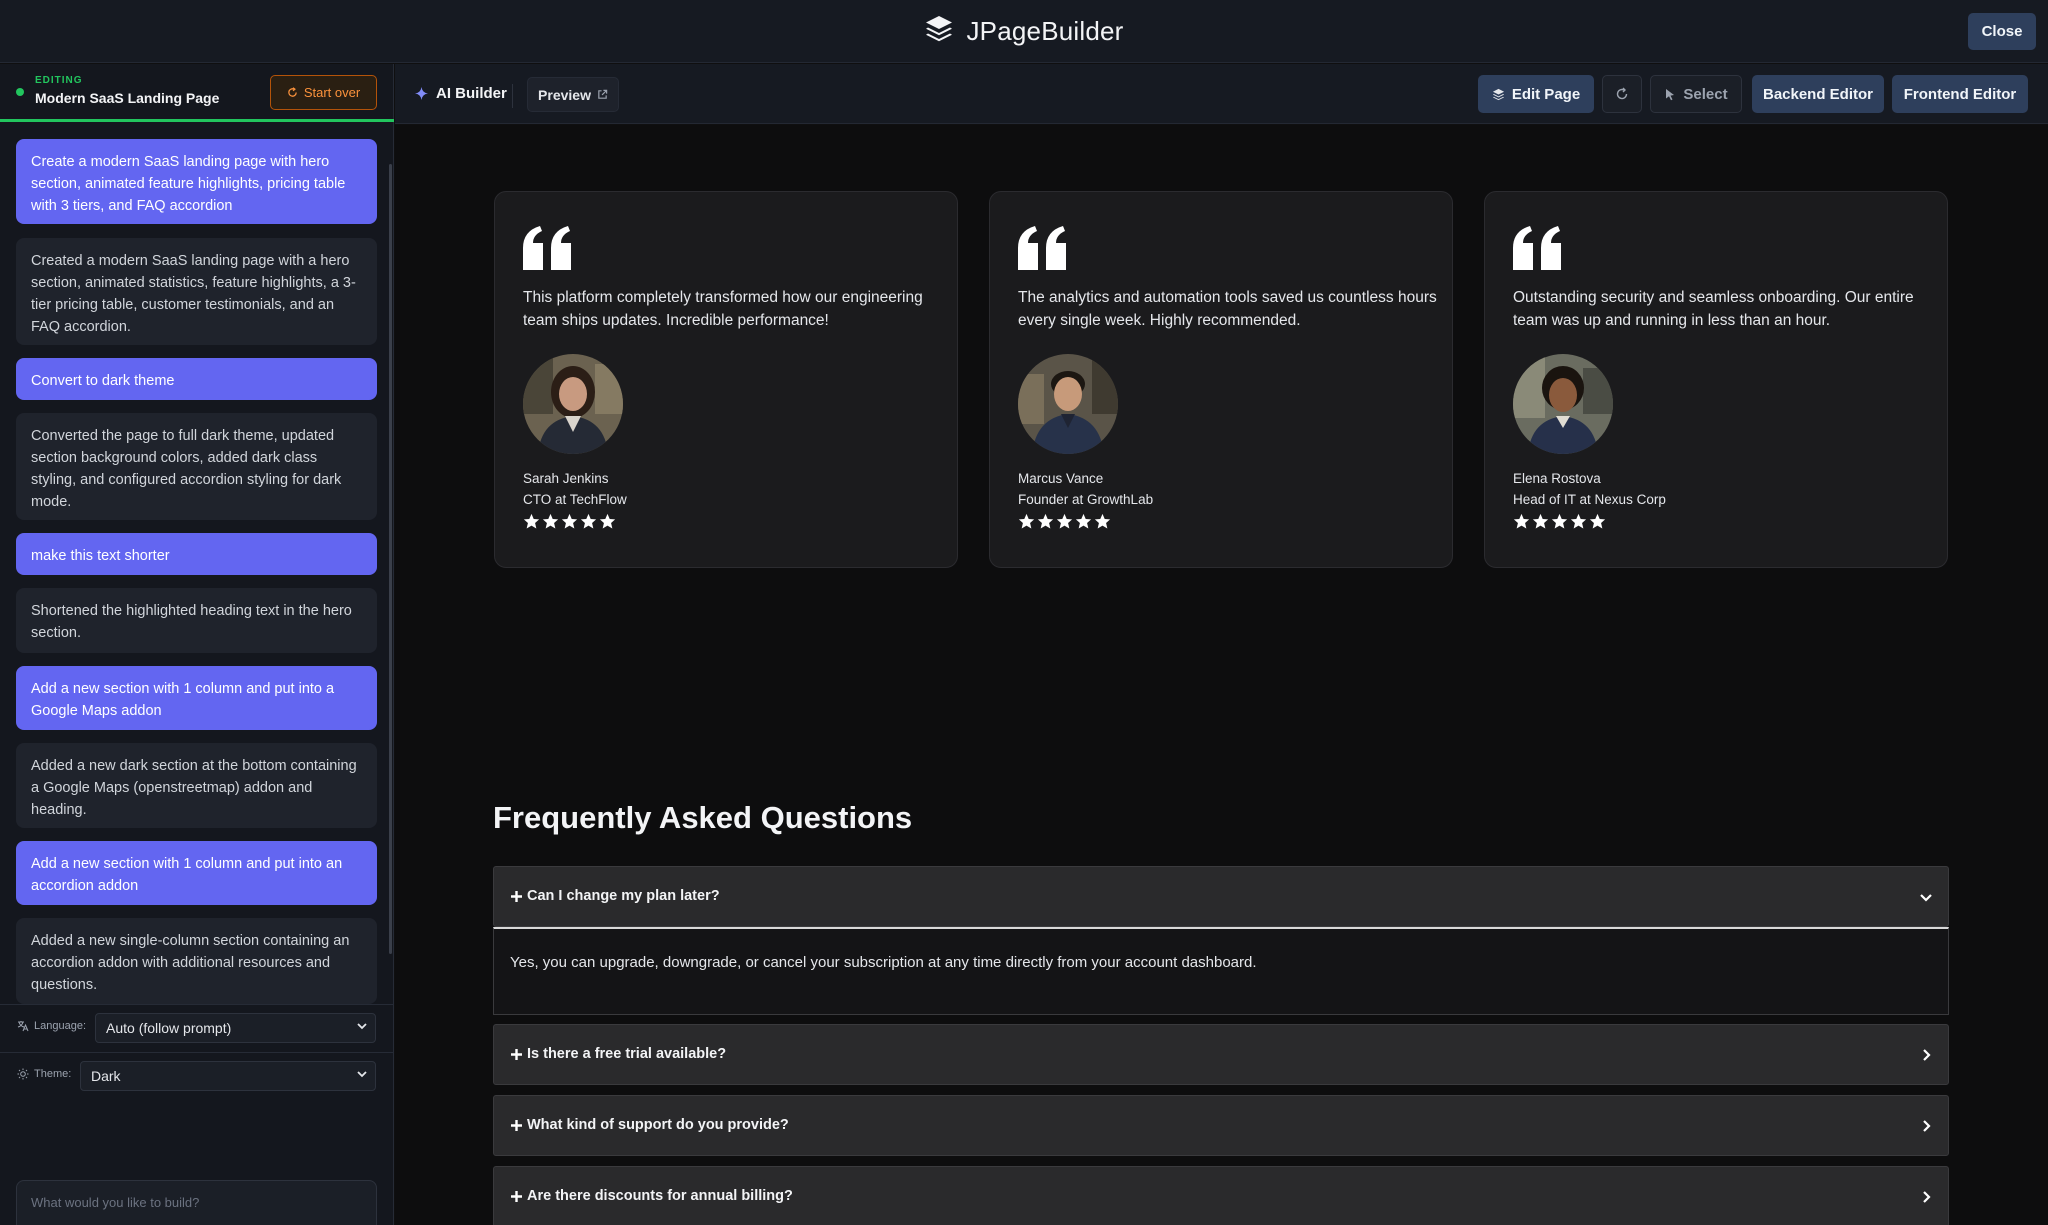 The height and width of the screenshot is (1225, 2048). What do you see at coordinates (181, 1202) in the screenshot?
I see `prompt-input` at bounding box center [181, 1202].